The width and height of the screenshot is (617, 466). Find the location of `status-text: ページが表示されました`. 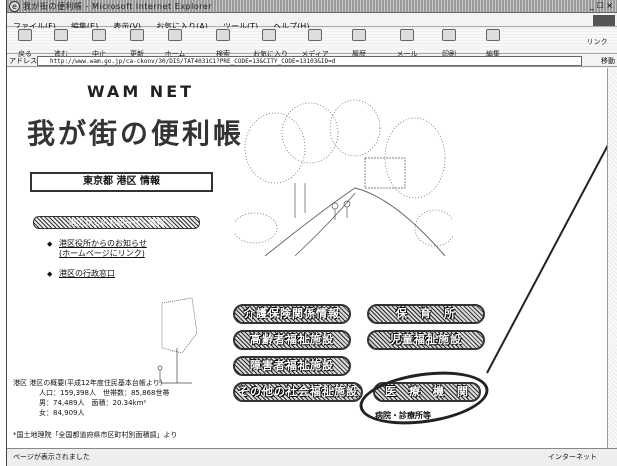

status-text: ページが表示されました is located at coordinates (51, 457).